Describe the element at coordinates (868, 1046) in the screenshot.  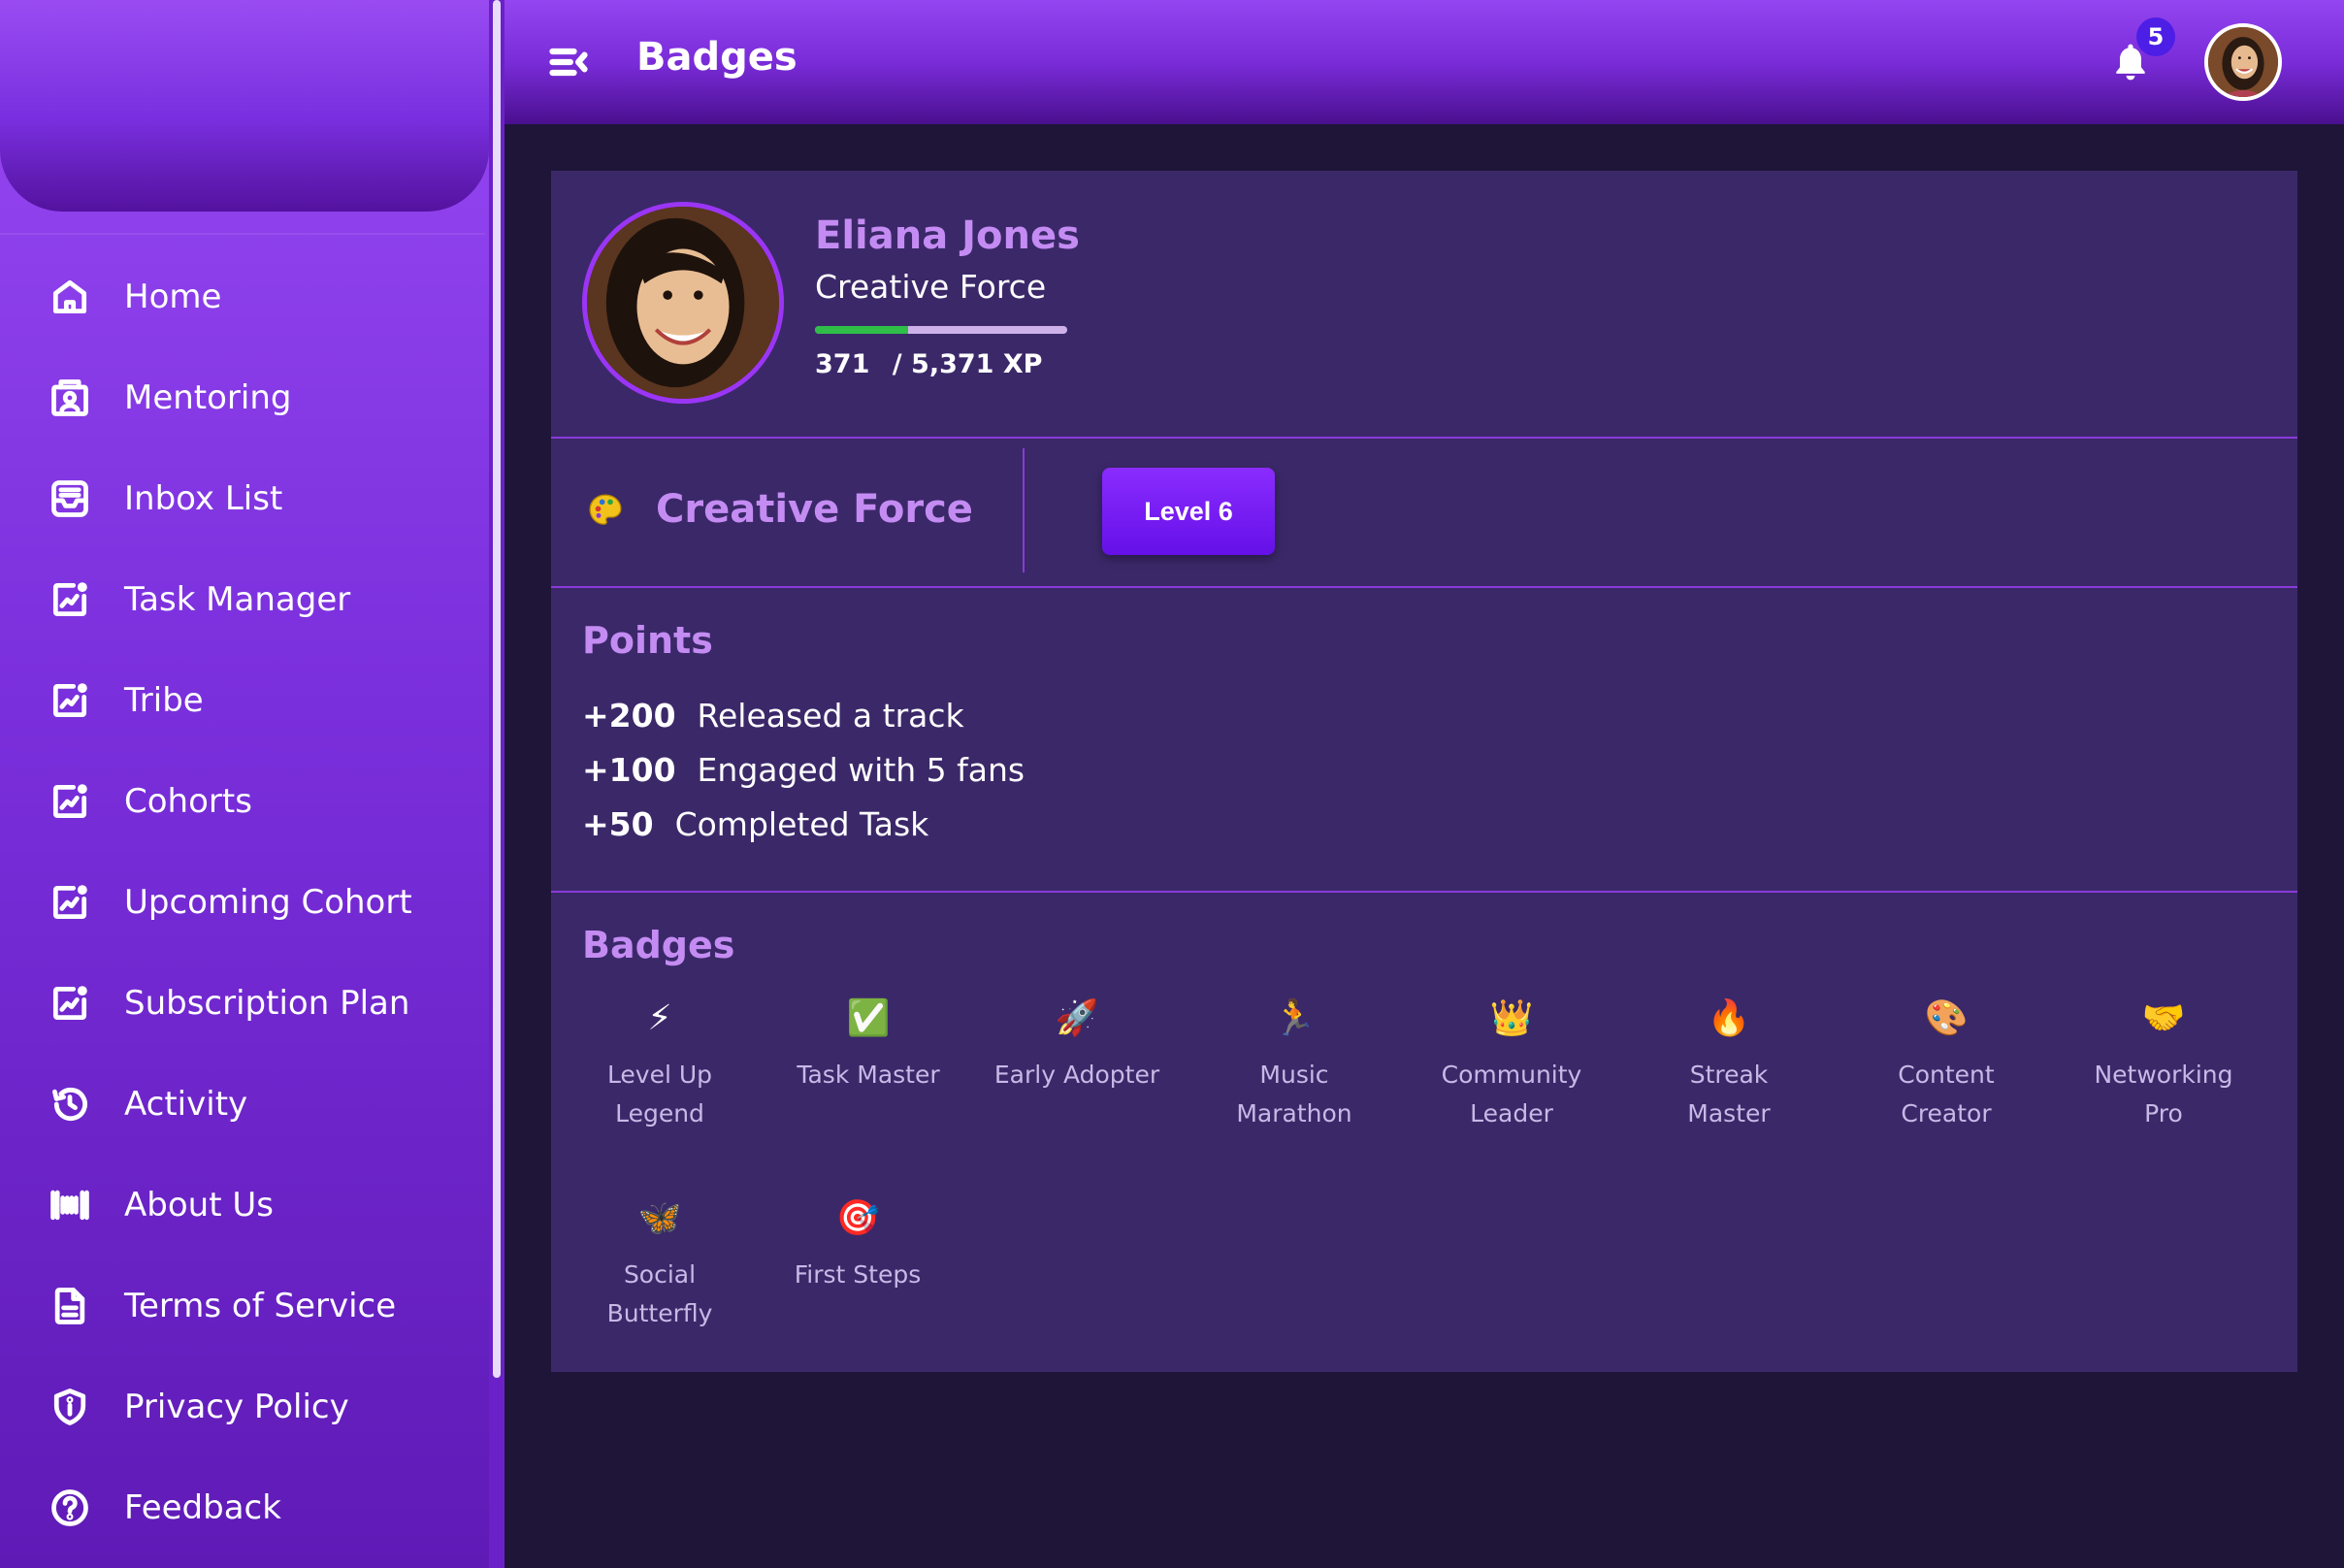
I see `badge-task-master: ✅ Task Master` at that location.